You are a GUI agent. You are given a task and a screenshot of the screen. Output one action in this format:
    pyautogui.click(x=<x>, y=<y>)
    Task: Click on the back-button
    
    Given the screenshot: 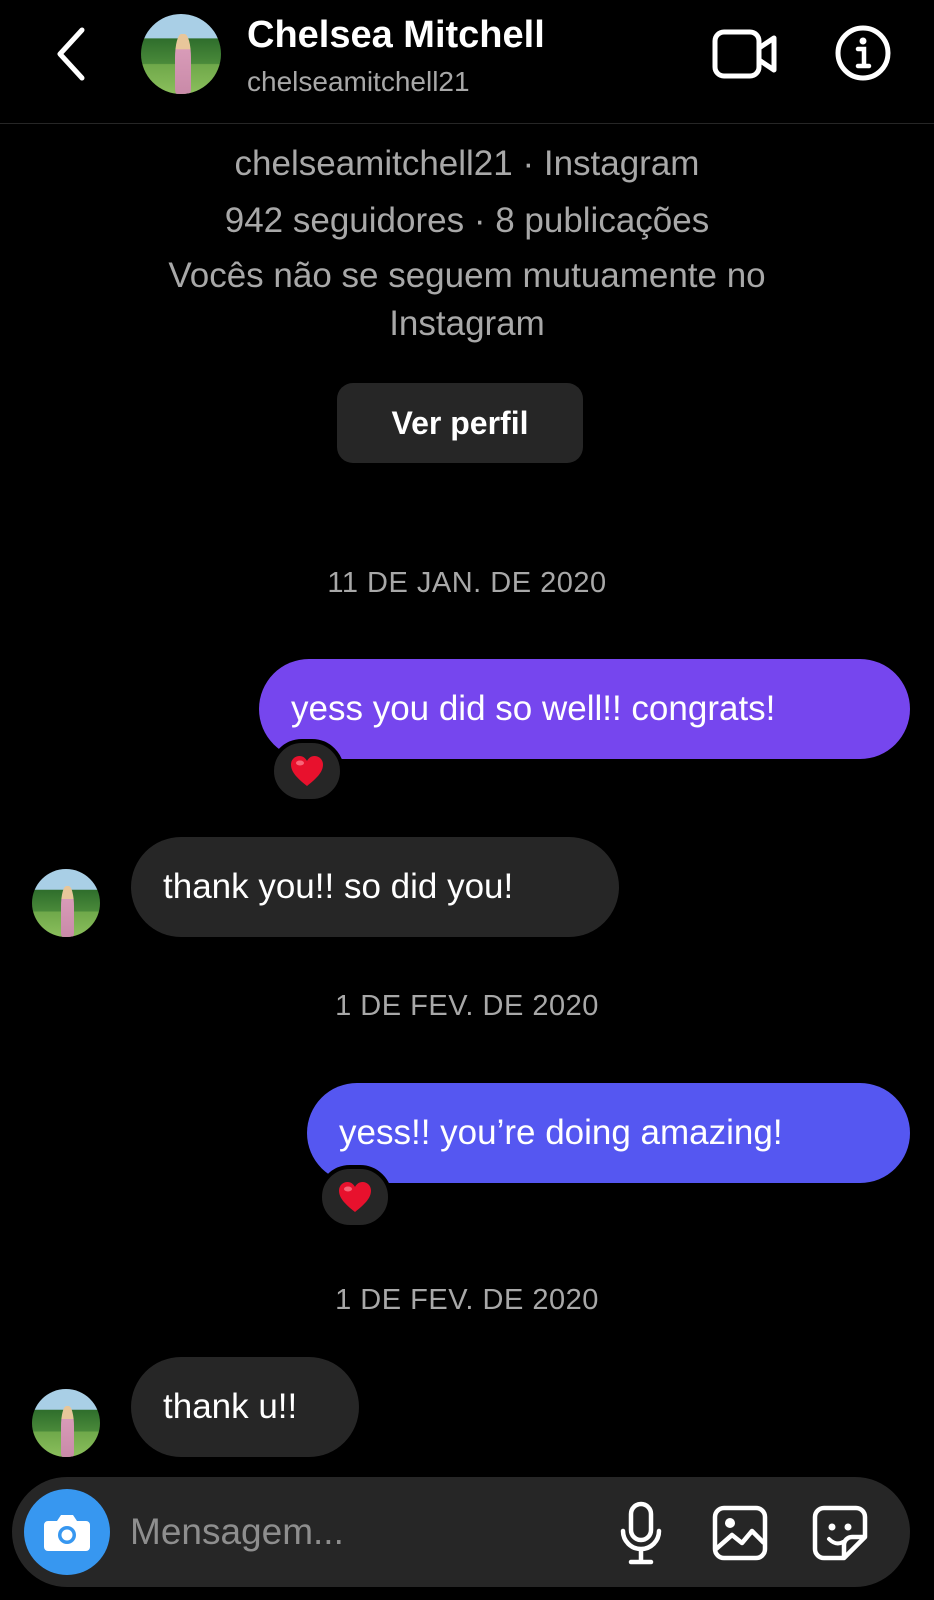 What is the action you would take?
    pyautogui.click(x=72, y=54)
    